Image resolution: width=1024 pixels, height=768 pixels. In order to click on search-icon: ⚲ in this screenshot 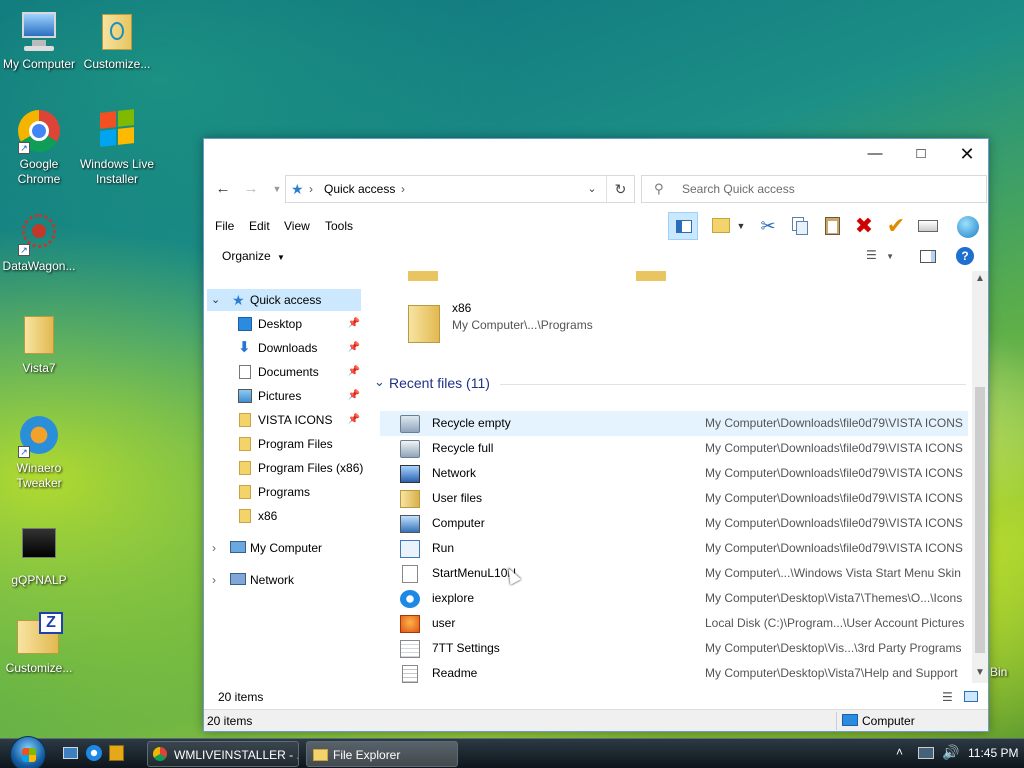, I will do `click(659, 188)`.